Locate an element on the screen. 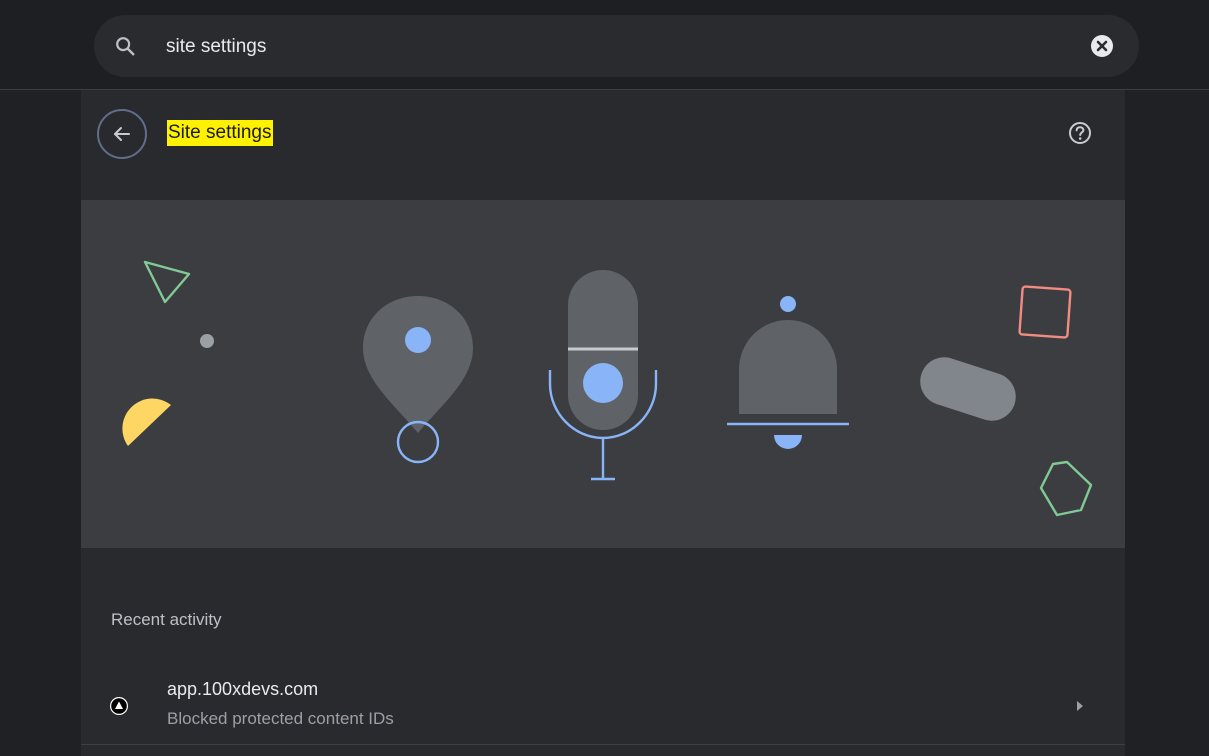 This screenshot has height=756, width=1209. page-title: Site settings is located at coordinates (220, 133).